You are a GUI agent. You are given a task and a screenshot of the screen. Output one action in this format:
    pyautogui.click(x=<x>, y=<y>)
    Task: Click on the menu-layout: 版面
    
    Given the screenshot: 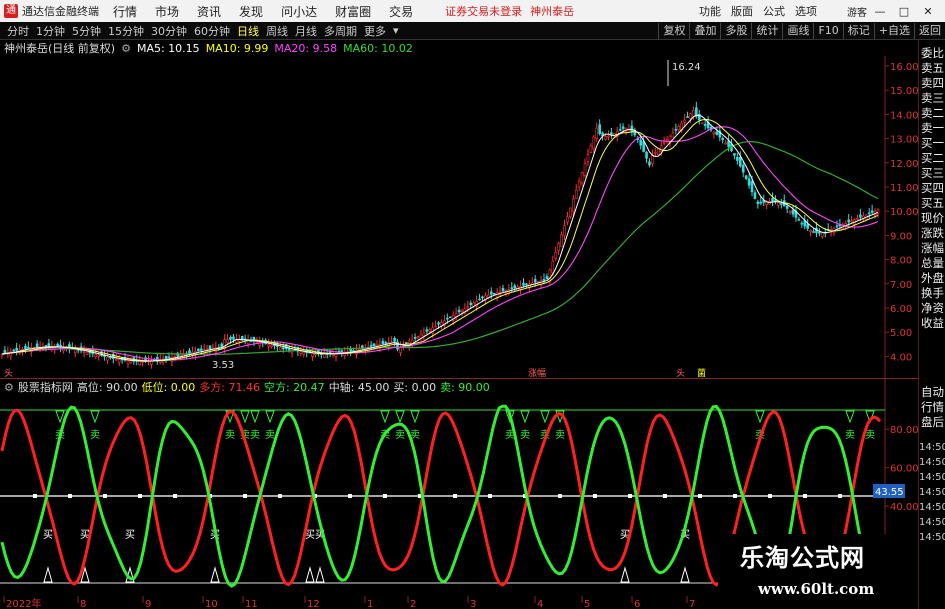 What is the action you would take?
    pyautogui.click(x=742, y=11)
    